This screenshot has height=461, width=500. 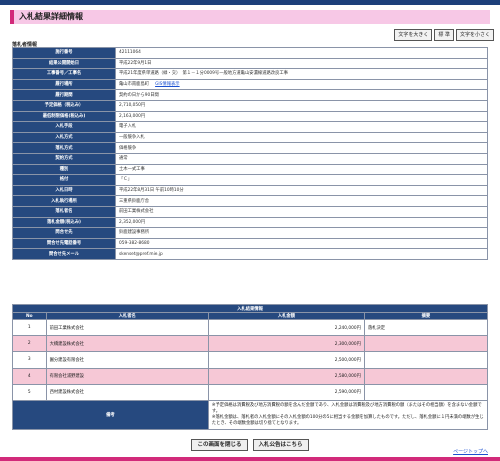 I want to click on results-cell-name: 前田工業株式会社, so click(x=127, y=327).